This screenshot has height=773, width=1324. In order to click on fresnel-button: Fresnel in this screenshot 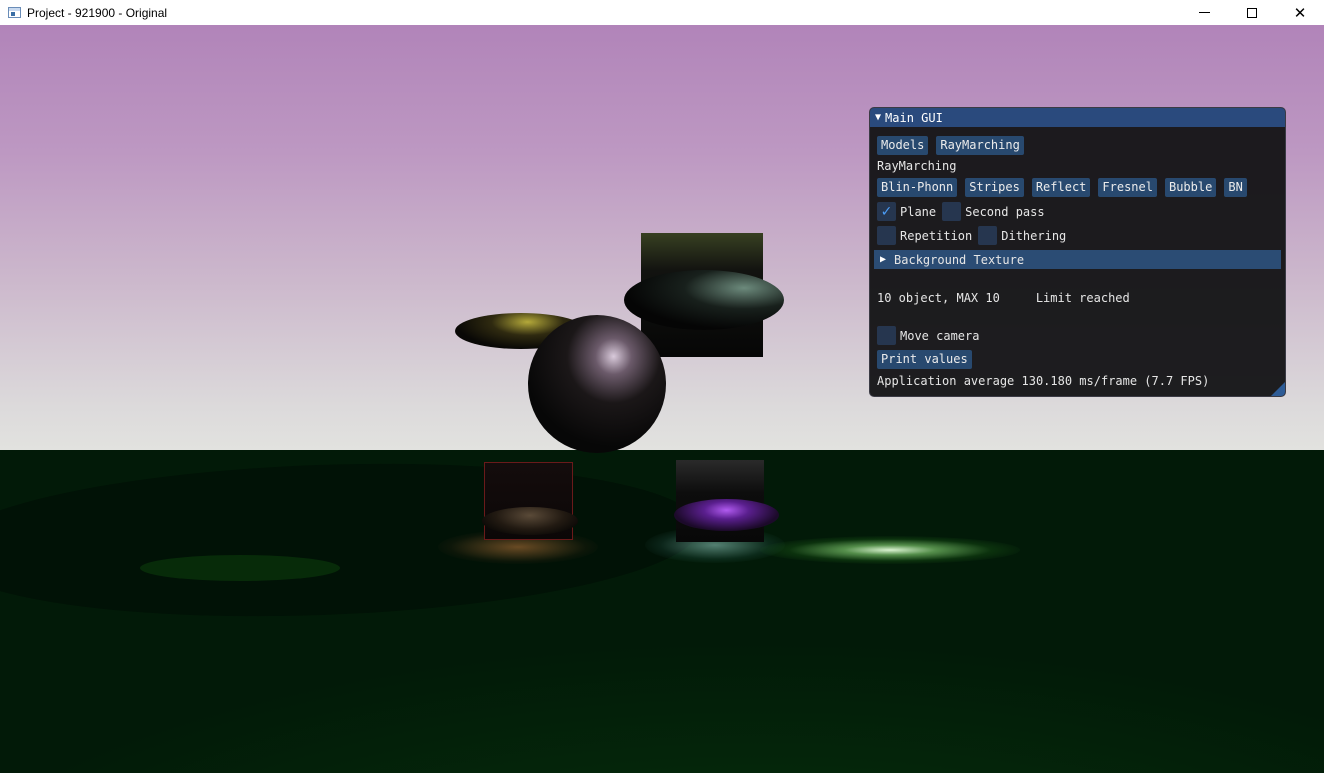, I will do `click(1127, 187)`.